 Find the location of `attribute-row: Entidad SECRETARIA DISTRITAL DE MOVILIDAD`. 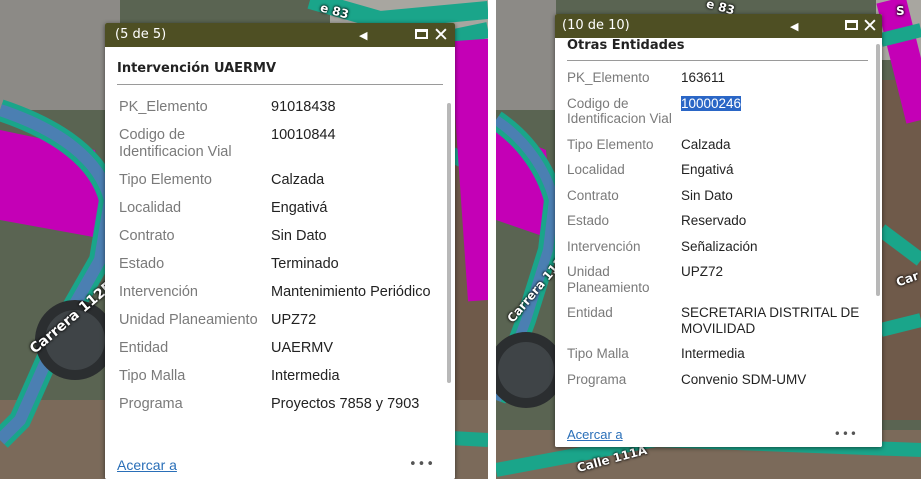

attribute-row: Entidad SECRETARIA DISTRITAL DE MOVILIDAD is located at coordinates (718, 325).